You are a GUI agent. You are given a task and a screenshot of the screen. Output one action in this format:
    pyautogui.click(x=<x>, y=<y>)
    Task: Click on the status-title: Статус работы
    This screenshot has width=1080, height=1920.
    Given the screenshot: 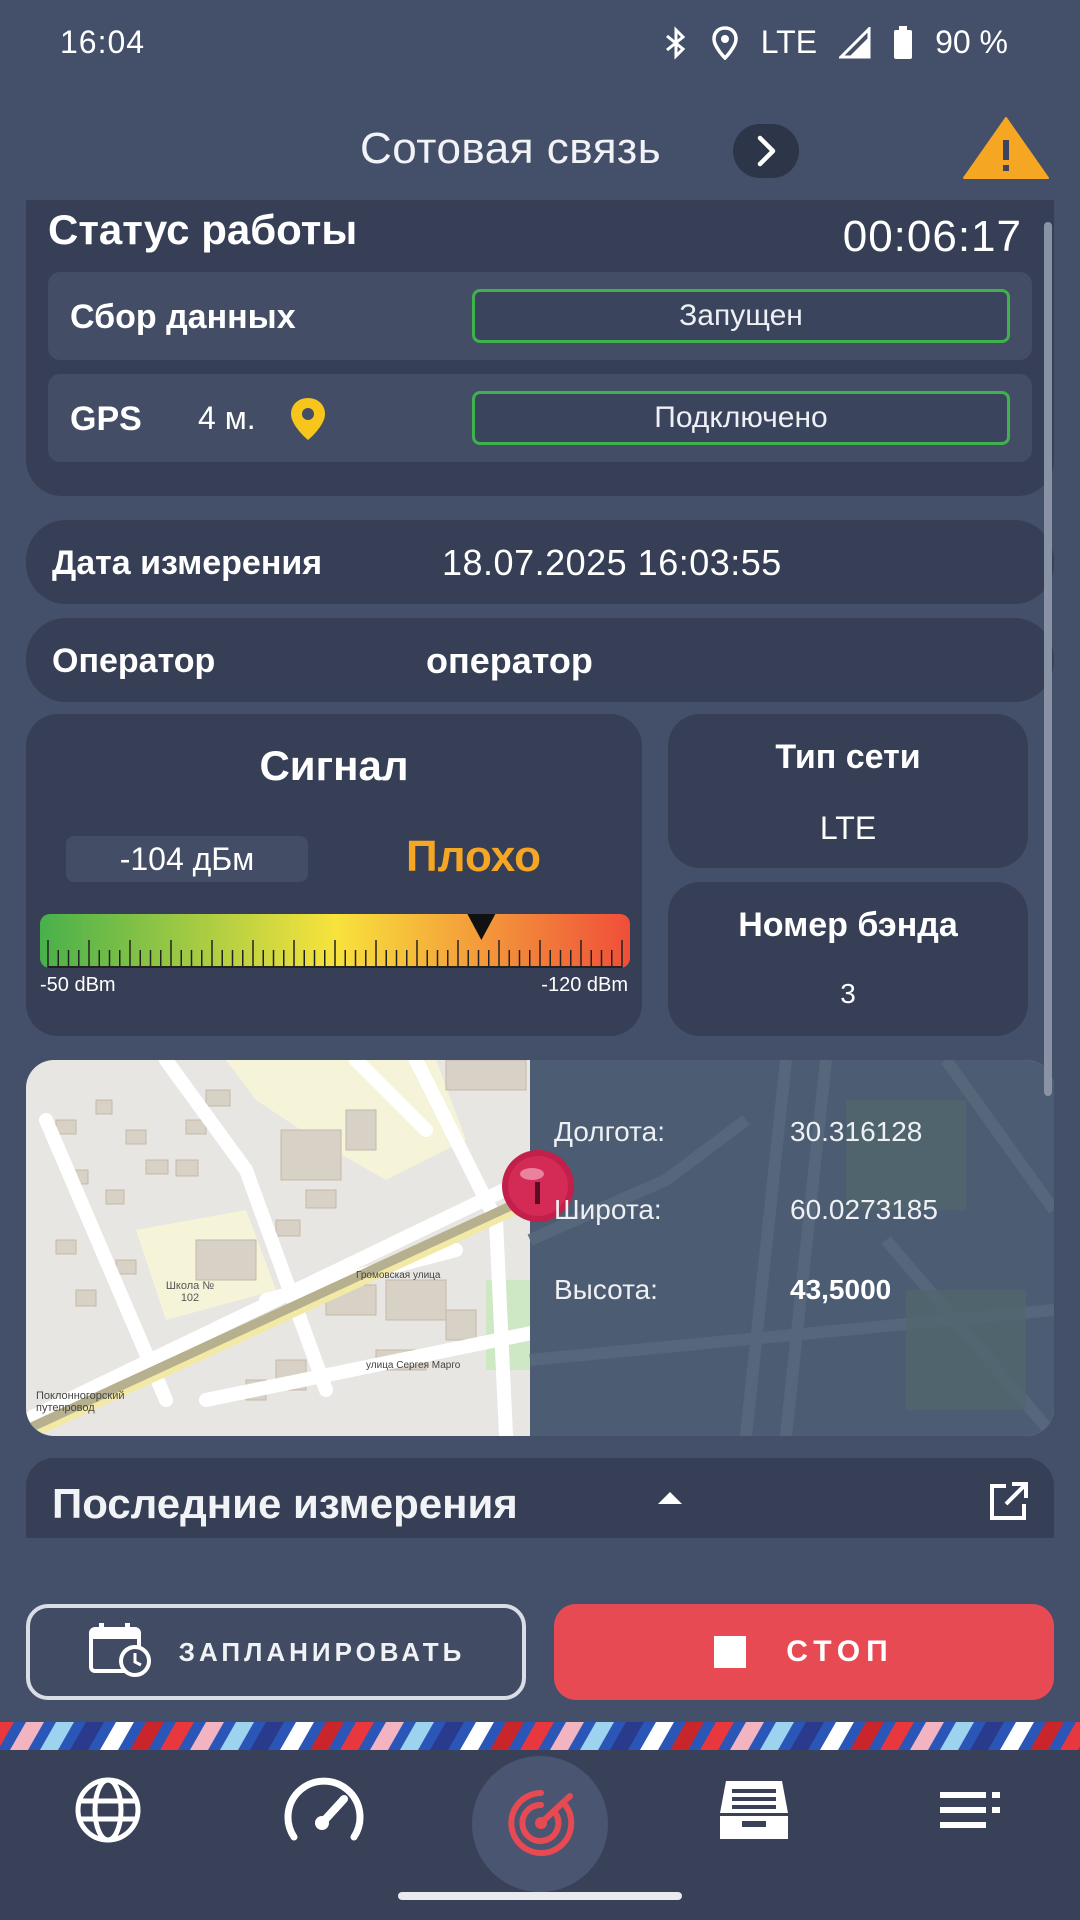 What is the action you would take?
    pyautogui.click(x=203, y=229)
    